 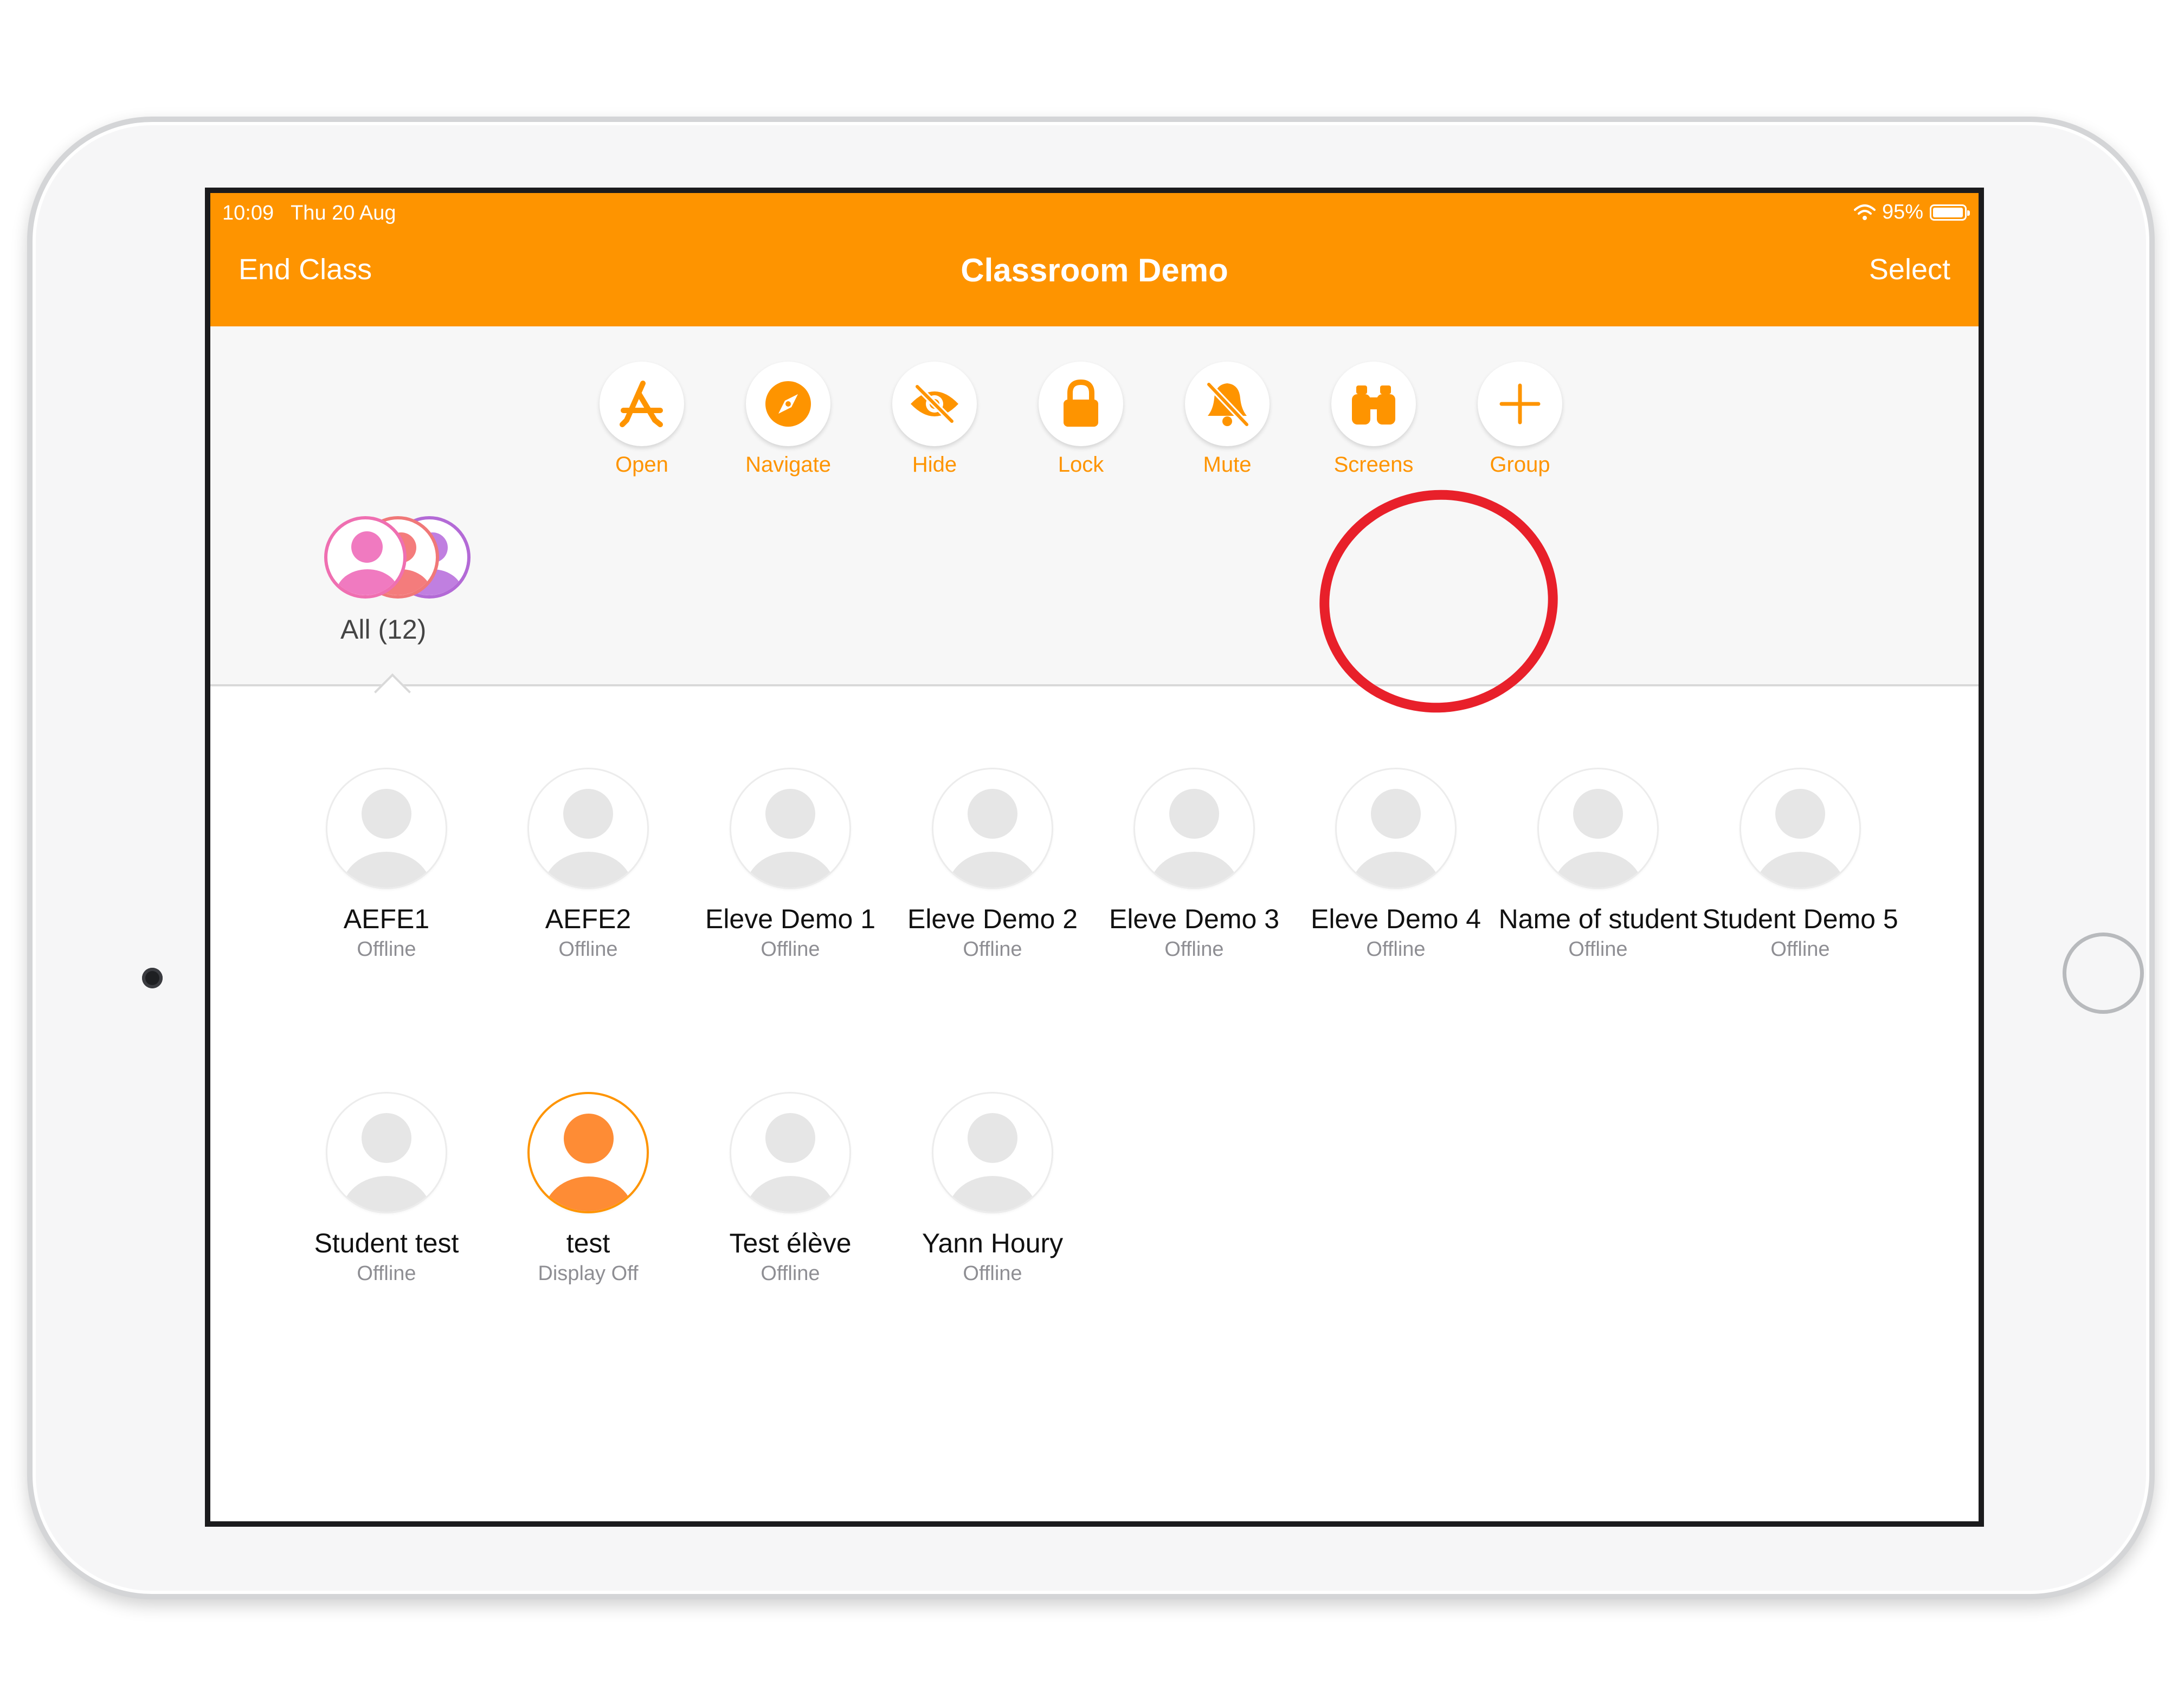 I want to click on student-name: Test élève, so click(x=790, y=1243).